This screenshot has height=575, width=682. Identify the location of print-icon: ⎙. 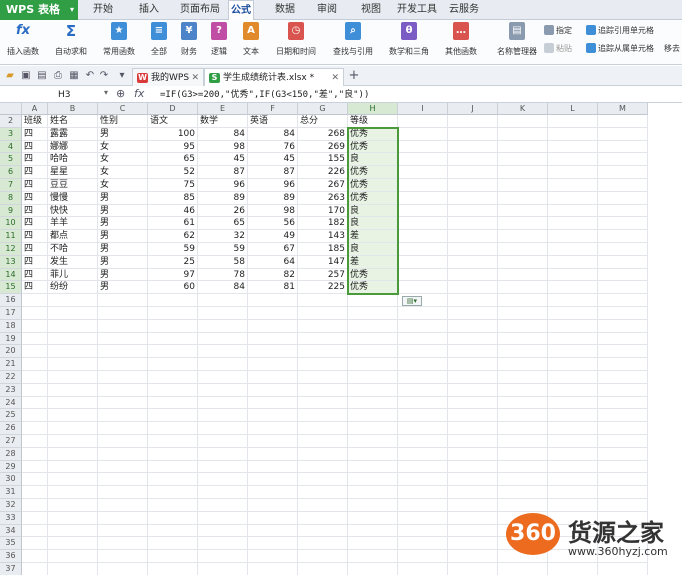
(58, 76).